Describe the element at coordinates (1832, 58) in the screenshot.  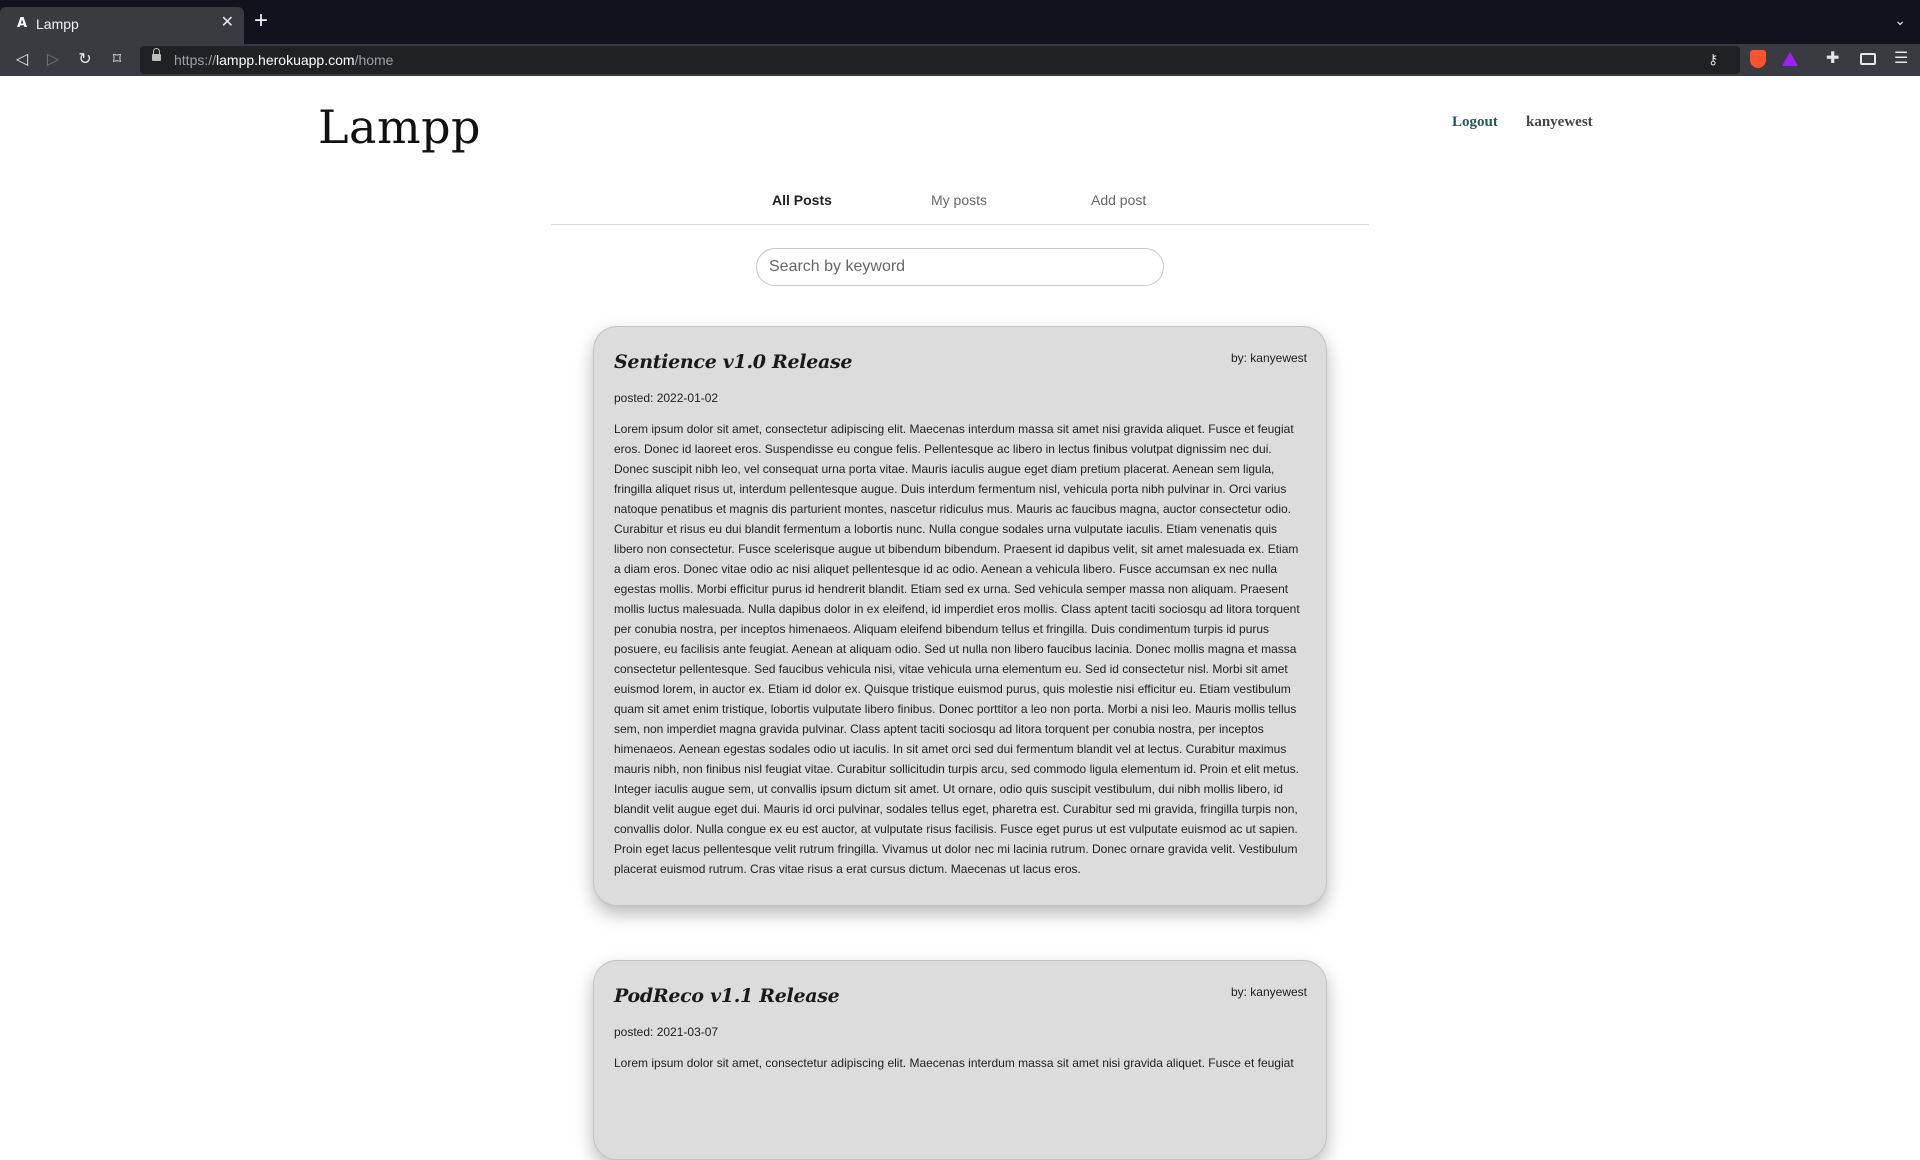
I see `extensions-icon: ✚` at that location.